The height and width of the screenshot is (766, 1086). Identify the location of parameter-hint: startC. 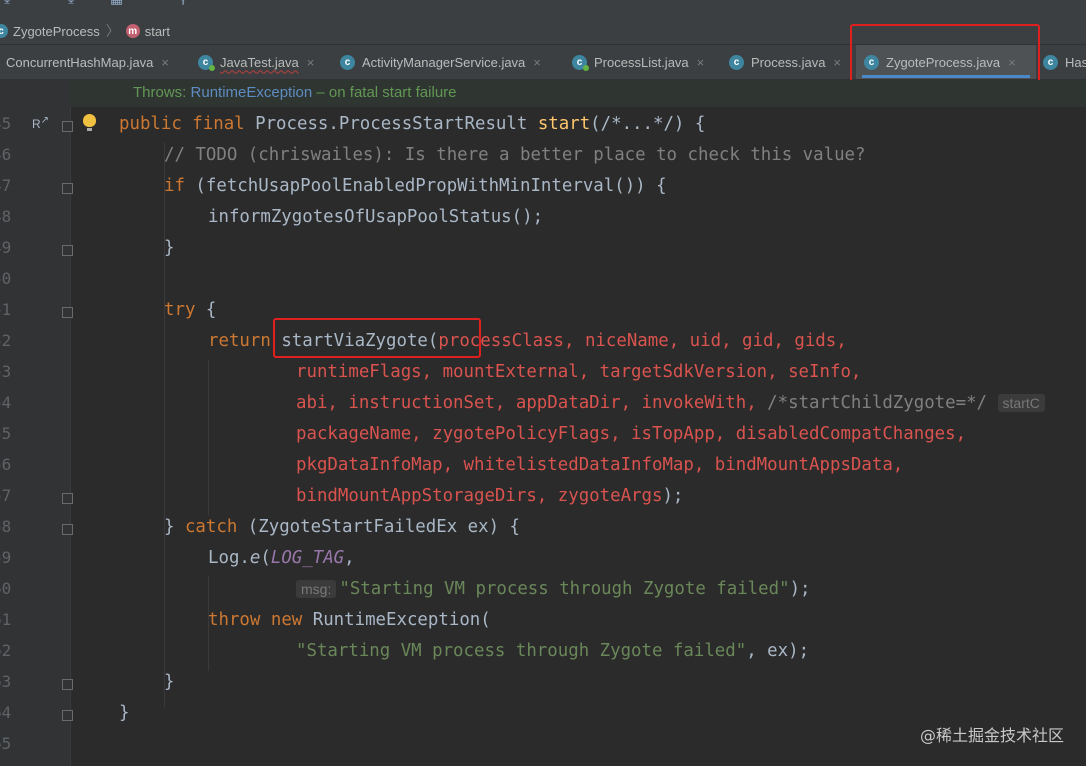
(1021, 403).